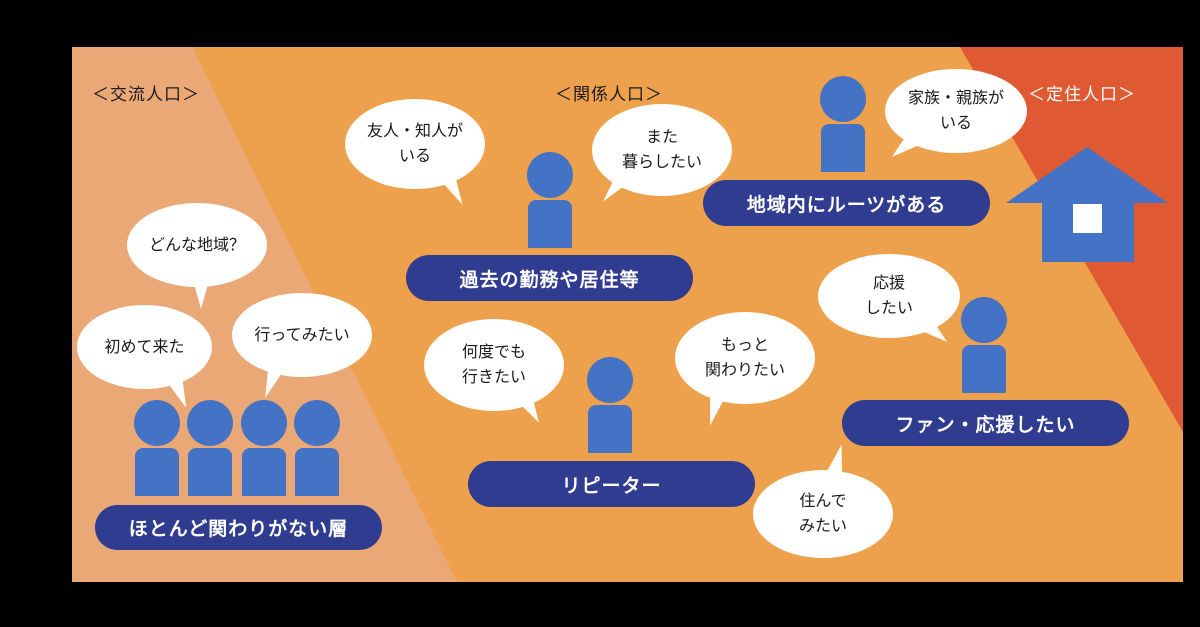  Describe the element at coordinates (1087, 204) in the screenshot. I see `house-icon` at that location.